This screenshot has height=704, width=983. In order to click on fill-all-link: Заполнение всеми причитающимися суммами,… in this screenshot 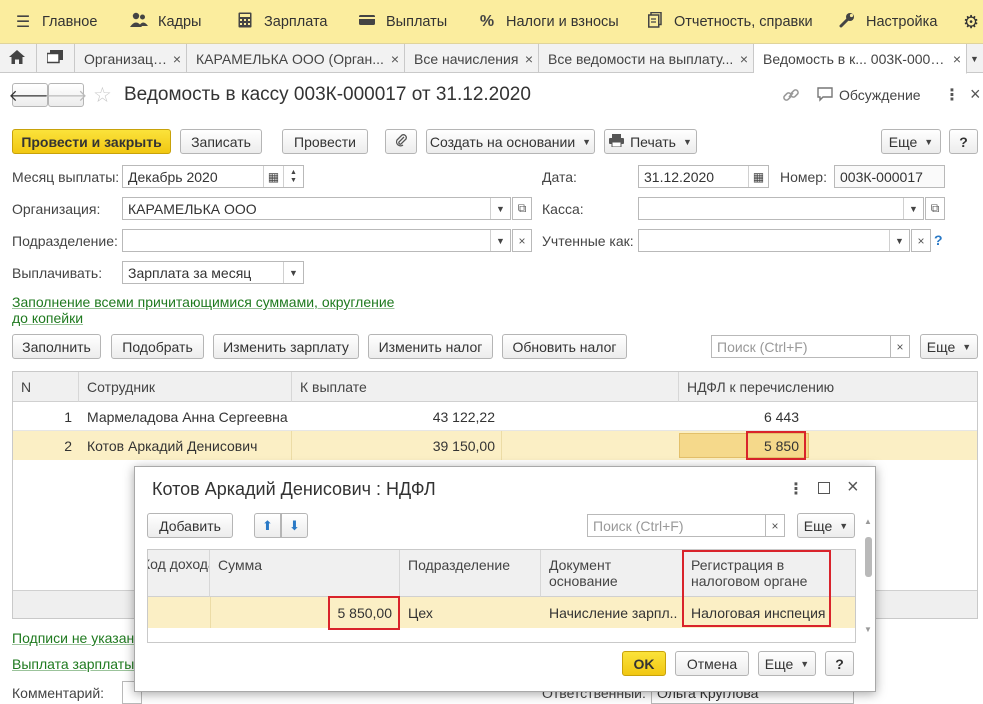, I will do `click(212, 310)`.